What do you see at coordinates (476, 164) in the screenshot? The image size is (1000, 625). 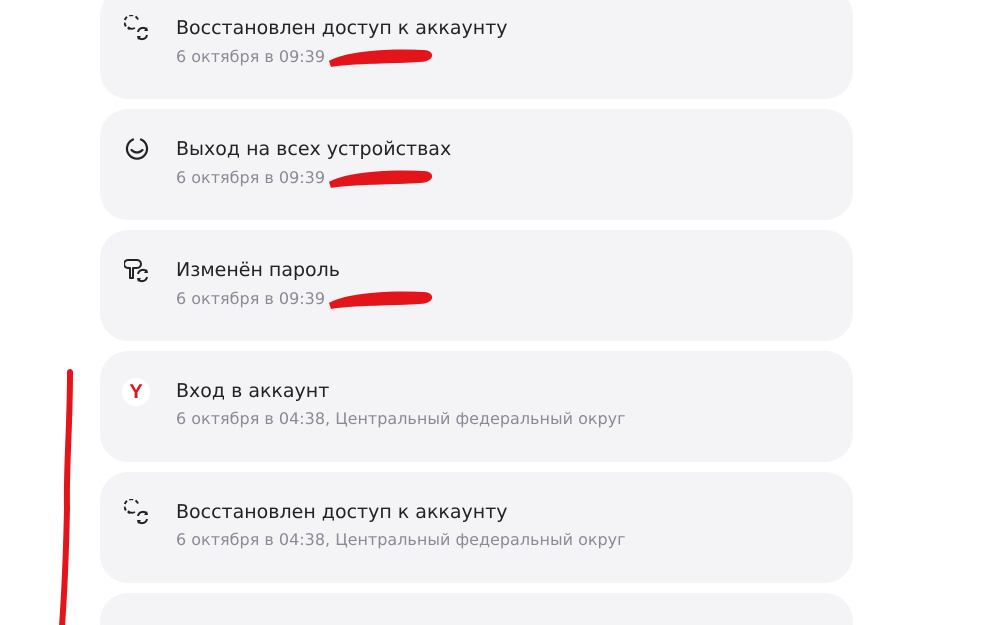 I see `event-card: Выход на всех устройствах 6 октября в 09:39` at bounding box center [476, 164].